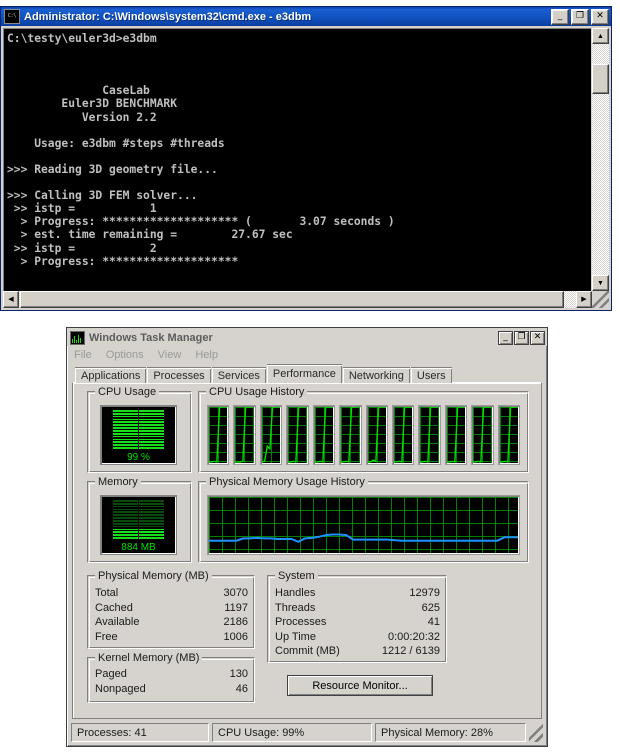 The width and height of the screenshot is (620, 754). Describe the element at coordinates (600, 159) in the screenshot. I see `console-vertical-scrollbar: ▲ ▼` at that location.